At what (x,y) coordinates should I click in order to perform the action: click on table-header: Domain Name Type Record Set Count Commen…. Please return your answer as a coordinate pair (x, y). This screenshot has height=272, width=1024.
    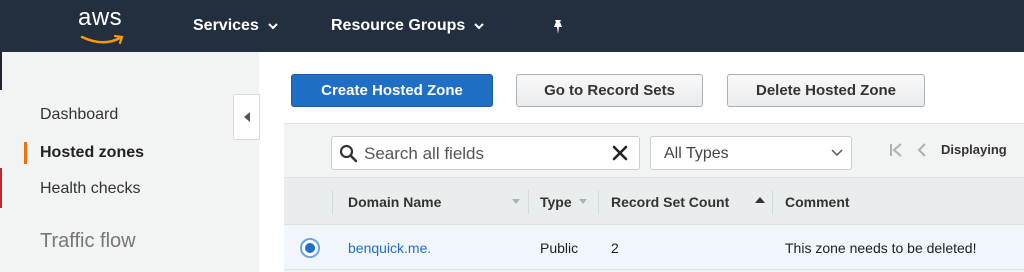
    Looking at the image, I should click on (654, 201).